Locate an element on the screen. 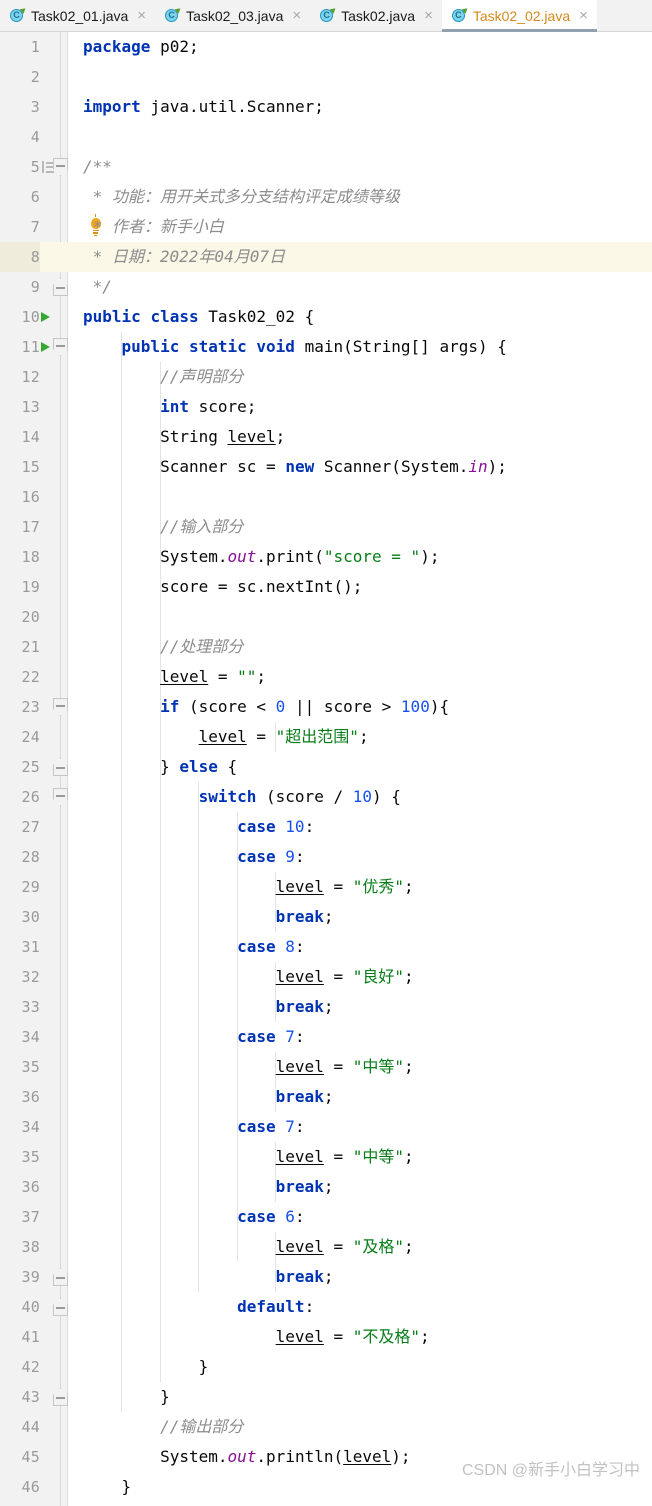 This screenshot has width=652, height=1506. code-line: 13 int score; is located at coordinates (326, 407).